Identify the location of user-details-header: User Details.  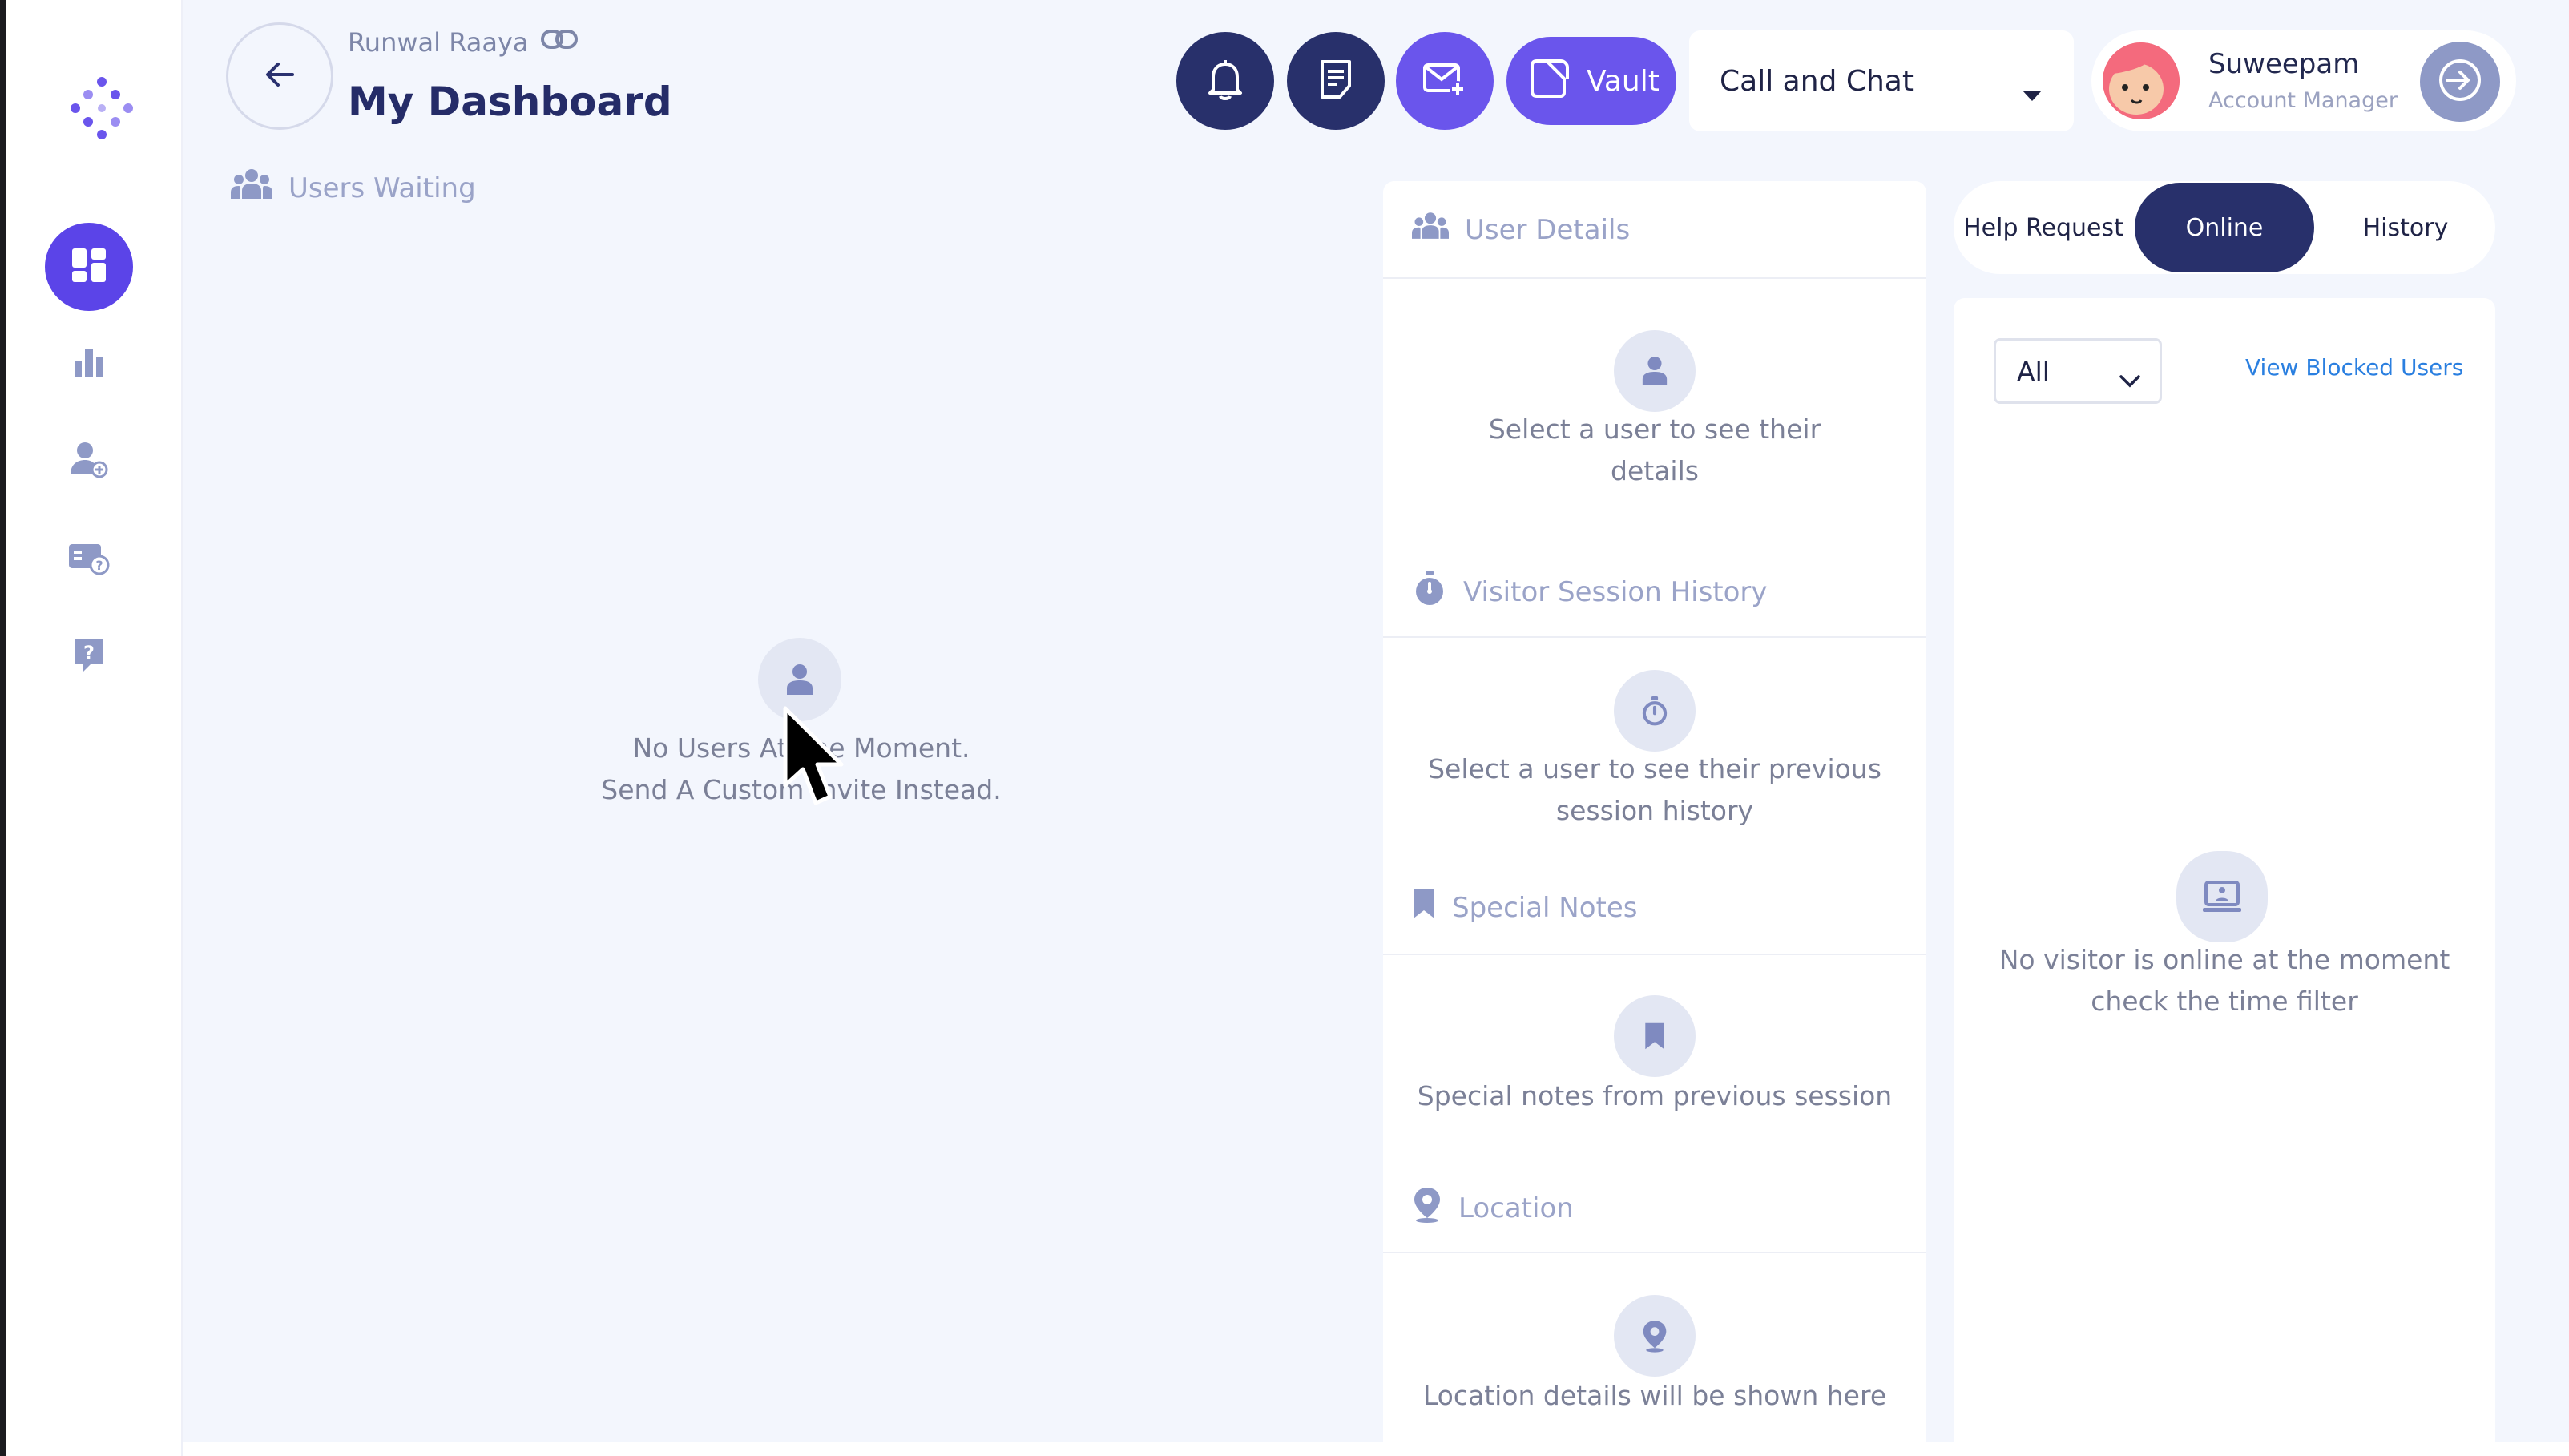
(1521, 230).